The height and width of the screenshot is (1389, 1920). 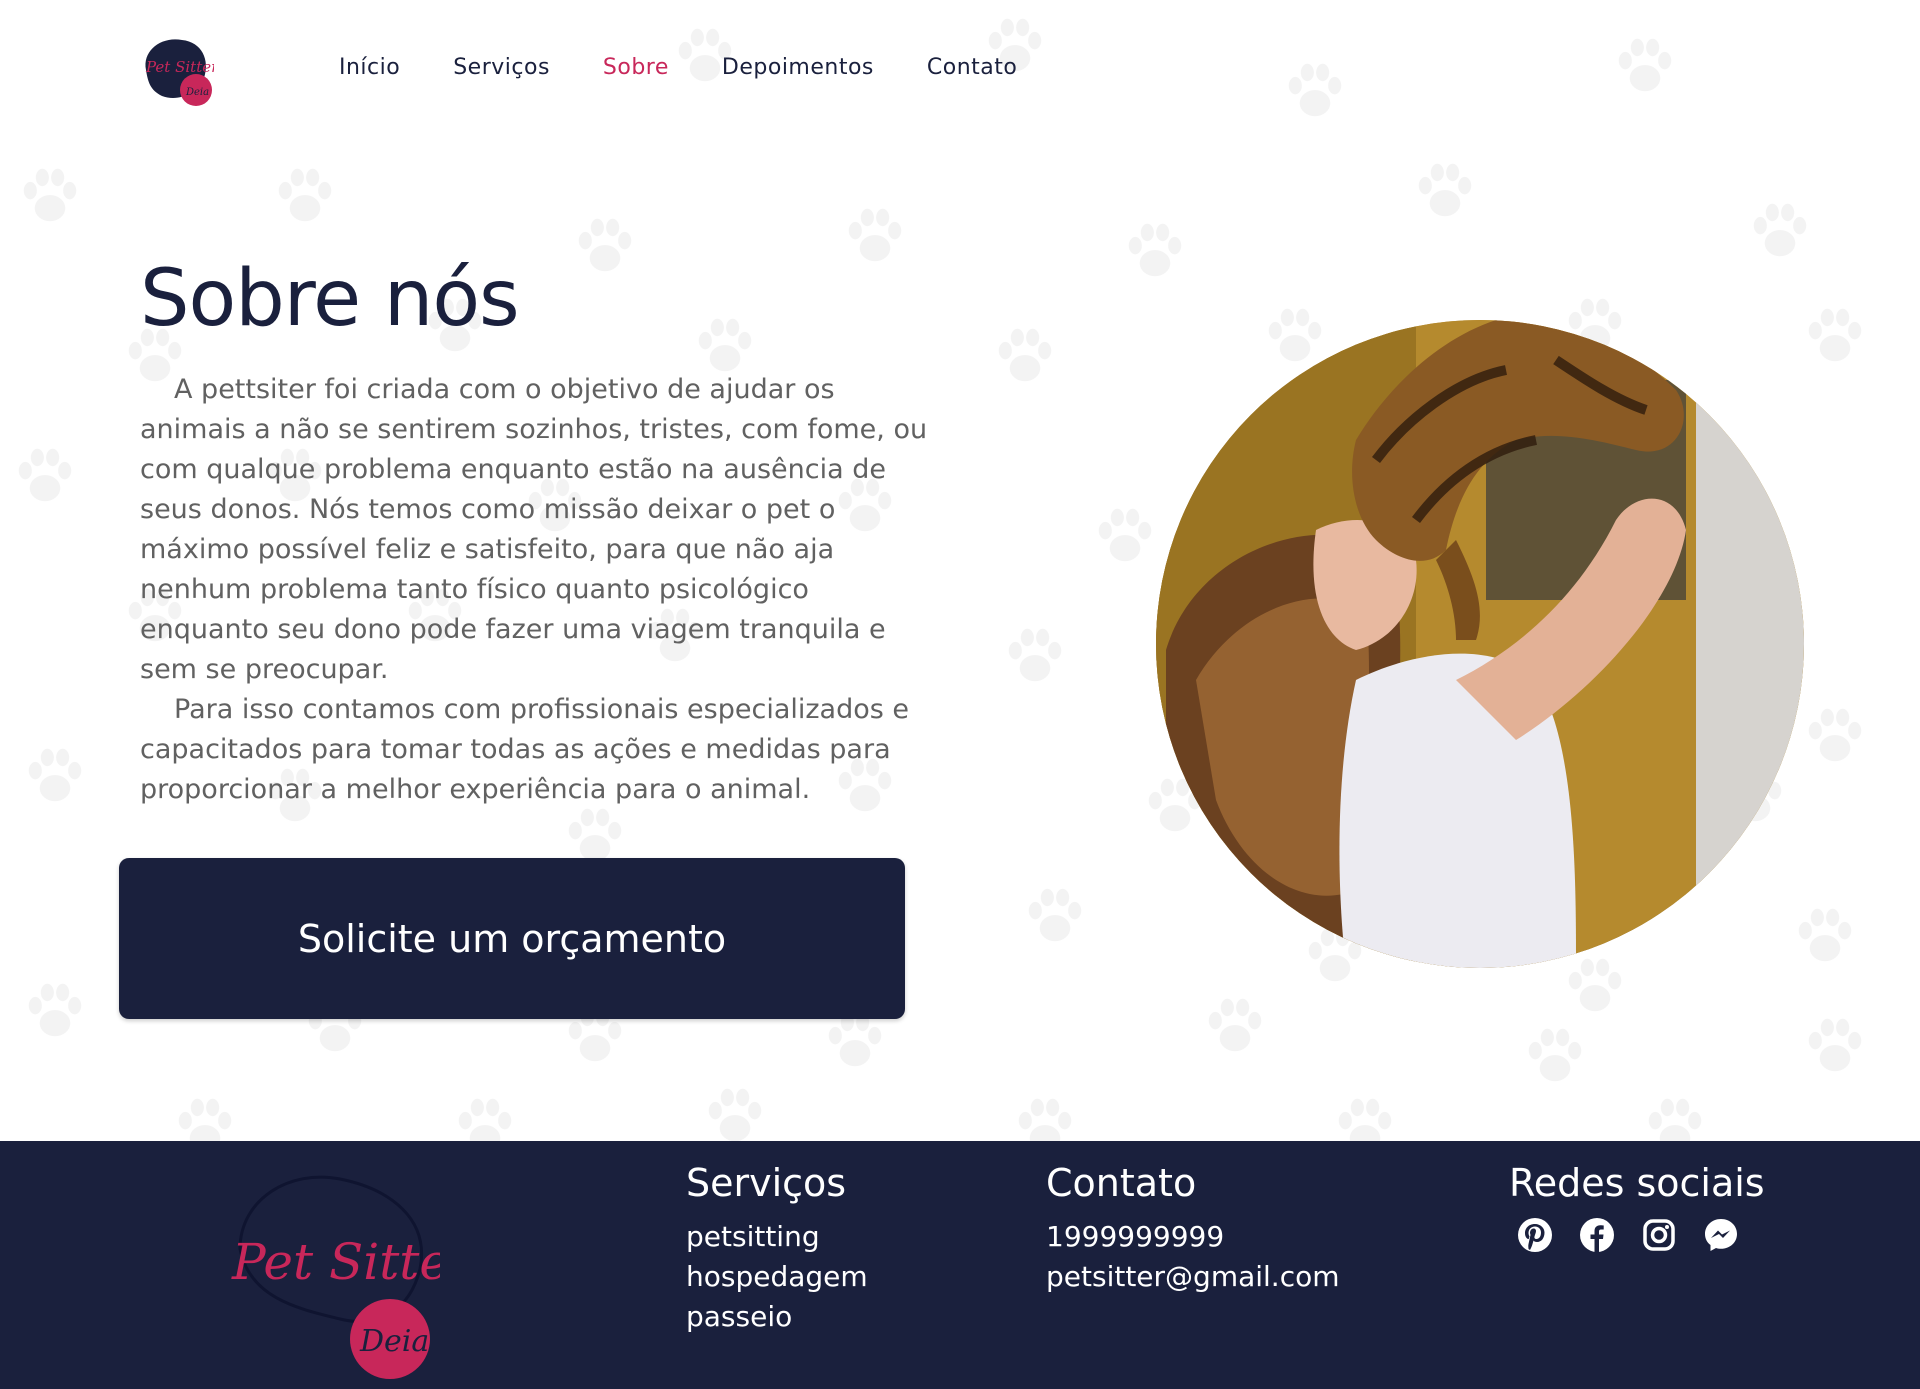 I want to click on footer-services: Serviços petsitting hospedagem passeio, so click(x=777, y=1249).